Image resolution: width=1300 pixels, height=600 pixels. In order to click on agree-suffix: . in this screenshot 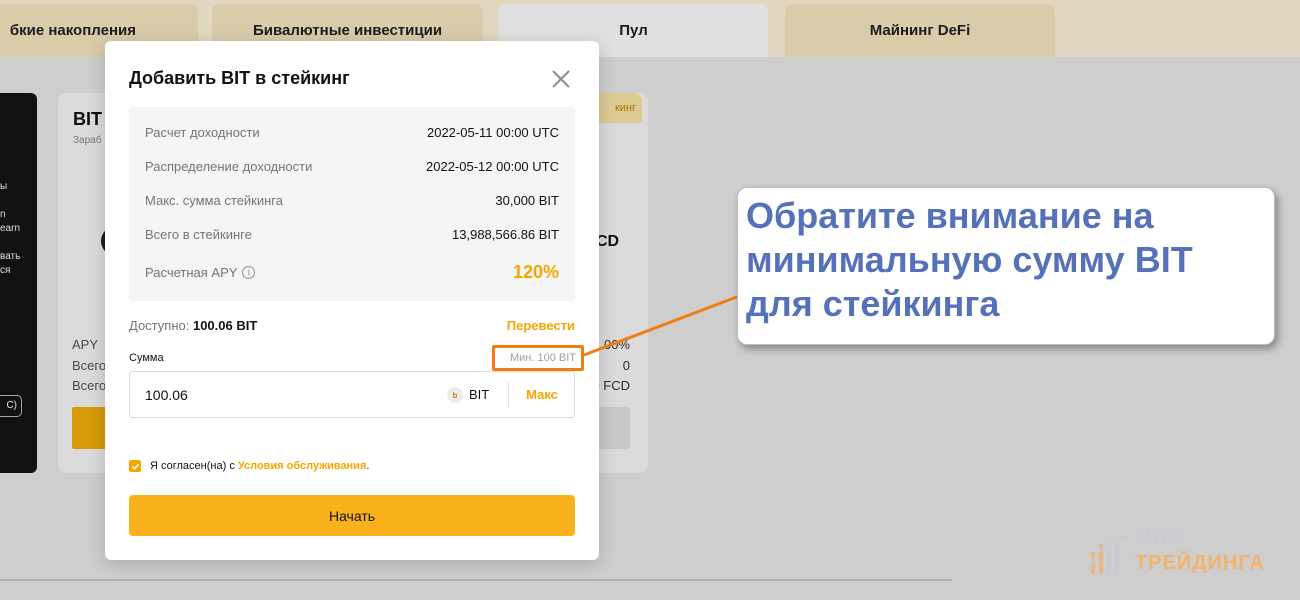, I will do `click(368, 466)`.